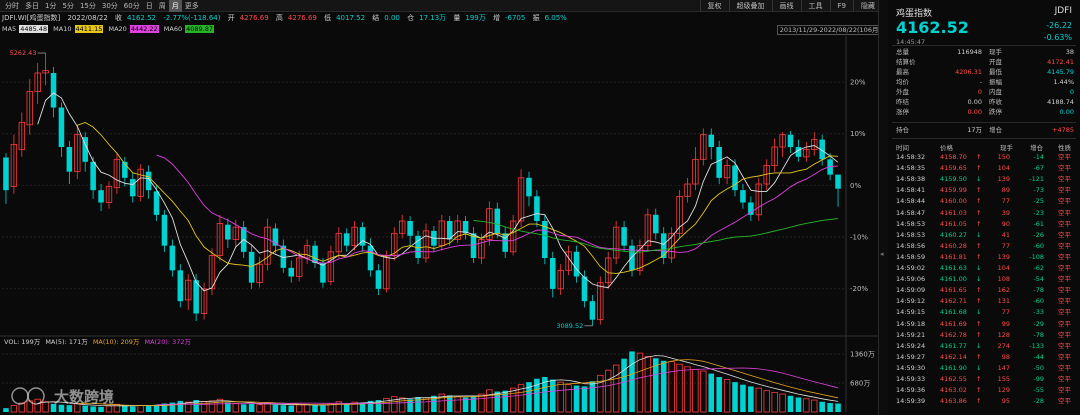 This screenshot has height=415, width=1080. Describe the element at coordinates (1038, 312) in the screenshot. I see `tick-inc: -33` at that location.